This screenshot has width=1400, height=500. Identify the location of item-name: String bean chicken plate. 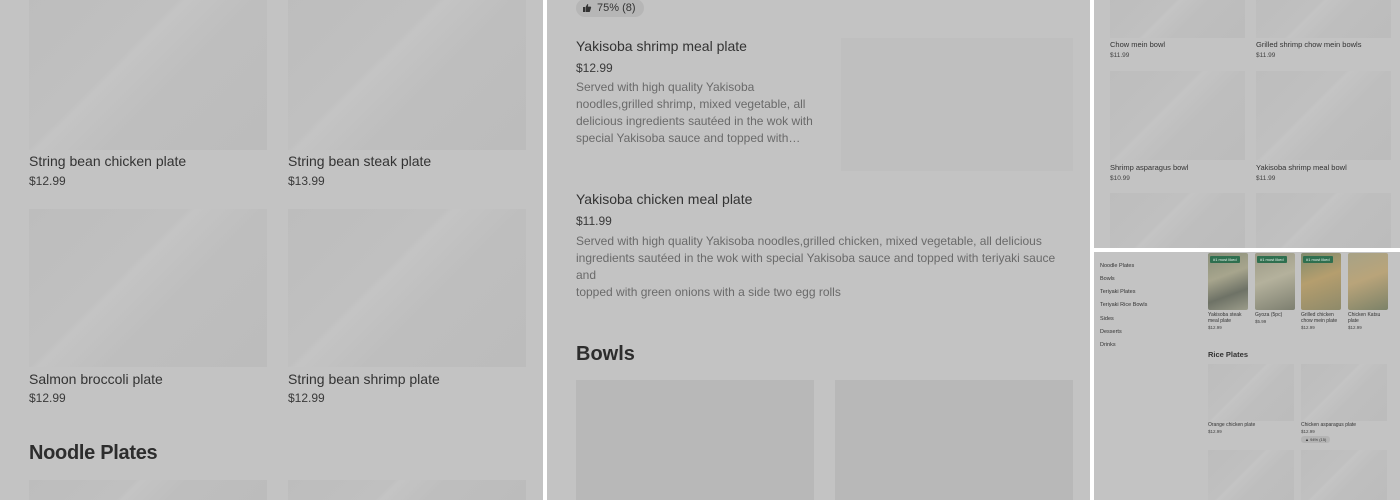
(107, 161).